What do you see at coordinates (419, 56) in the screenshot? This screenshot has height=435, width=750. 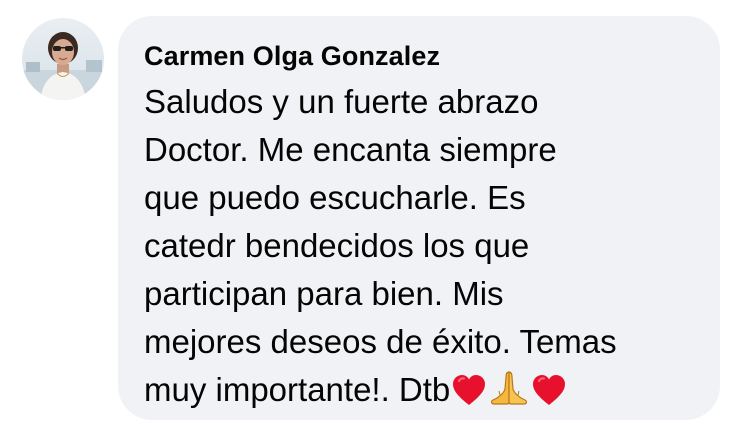 I see `comment-author: Carmen Olga Gonzalez` at bounding box center [419, 56].